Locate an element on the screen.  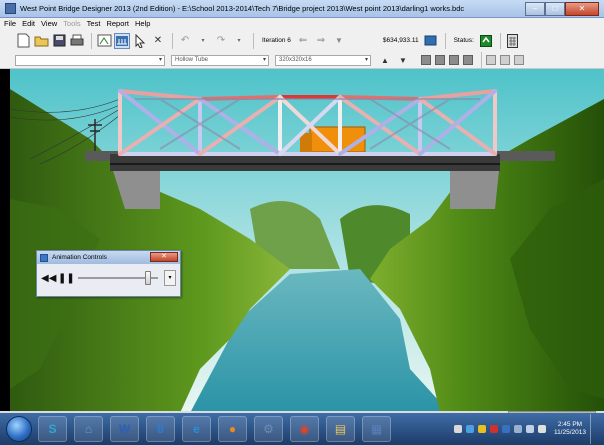
menu-test: Test is located at coordinates (94, 23).